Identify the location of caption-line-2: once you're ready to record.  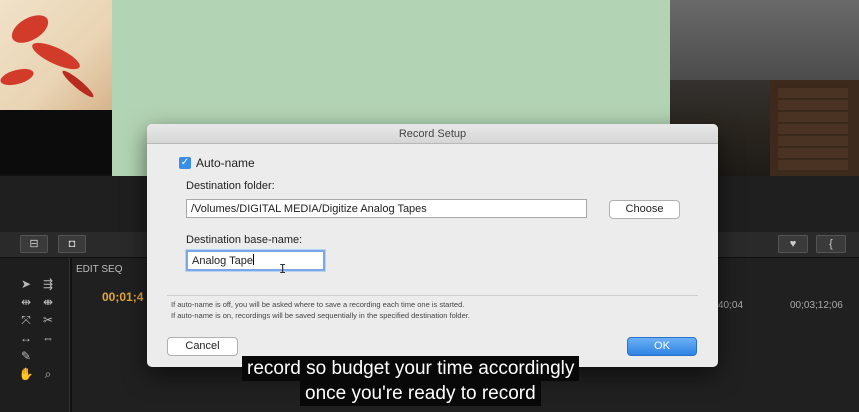
(420, 393).